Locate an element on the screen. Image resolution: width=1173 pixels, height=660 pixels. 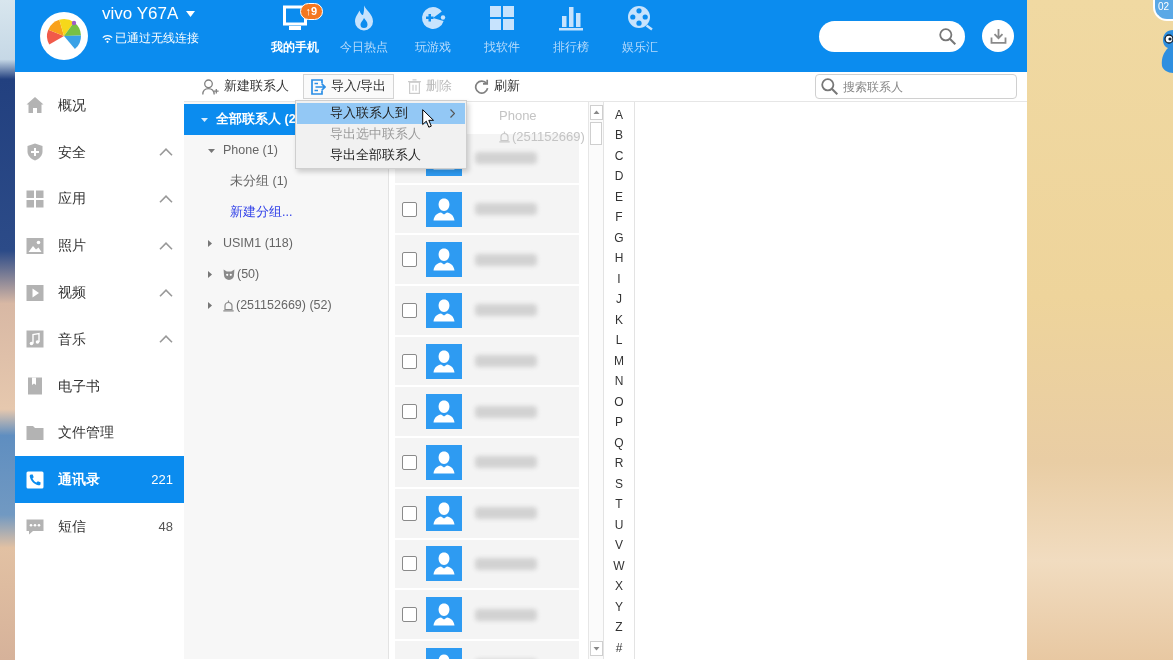
monitor-icon is located at coordinates (294, 18).